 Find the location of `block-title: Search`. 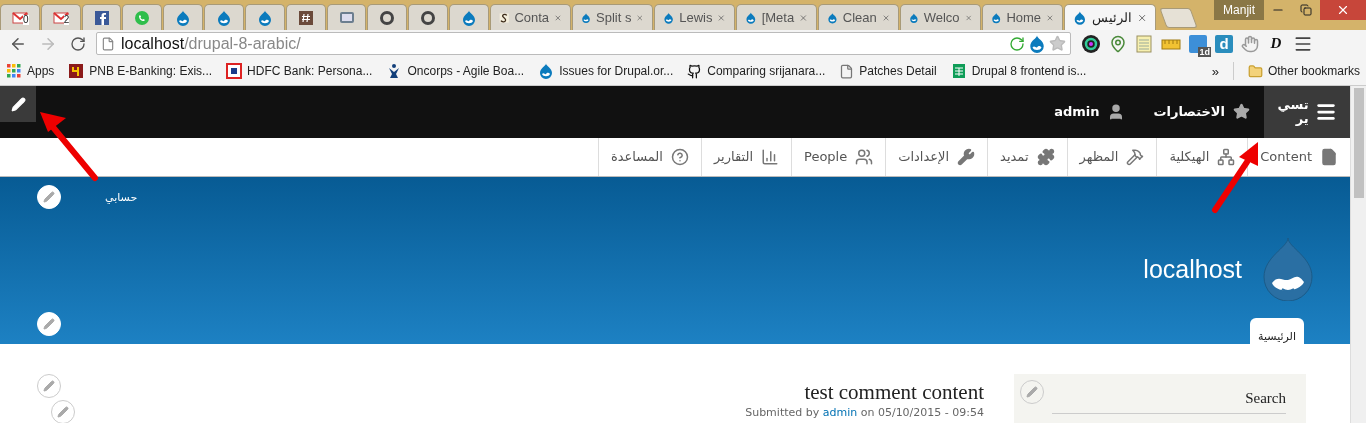

block-title: Search is located at coordinates (1169, 402).